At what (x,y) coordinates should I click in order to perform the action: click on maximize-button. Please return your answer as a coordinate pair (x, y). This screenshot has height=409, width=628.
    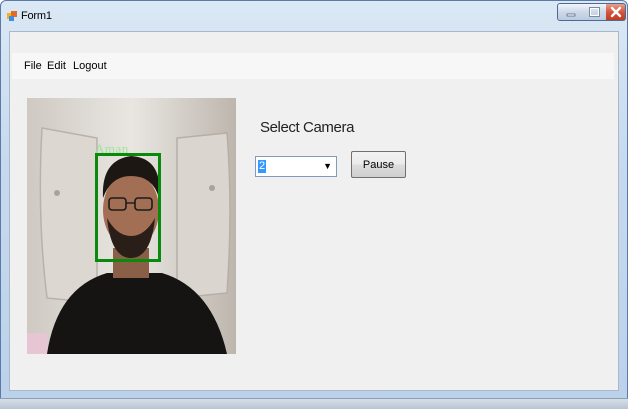
    Looking at the image, I should click on (594, 12).